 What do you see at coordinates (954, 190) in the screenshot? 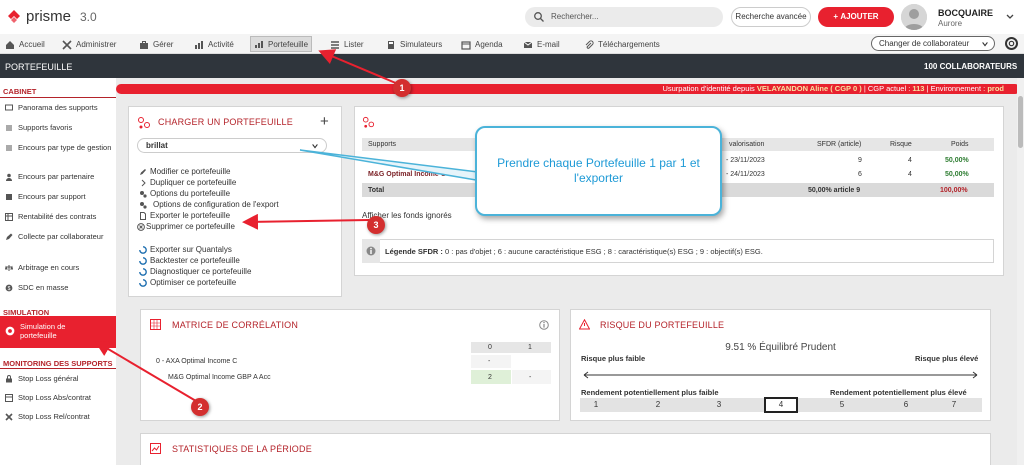
I see `total-weight: 100,00%` at bounding box center [954, 190].